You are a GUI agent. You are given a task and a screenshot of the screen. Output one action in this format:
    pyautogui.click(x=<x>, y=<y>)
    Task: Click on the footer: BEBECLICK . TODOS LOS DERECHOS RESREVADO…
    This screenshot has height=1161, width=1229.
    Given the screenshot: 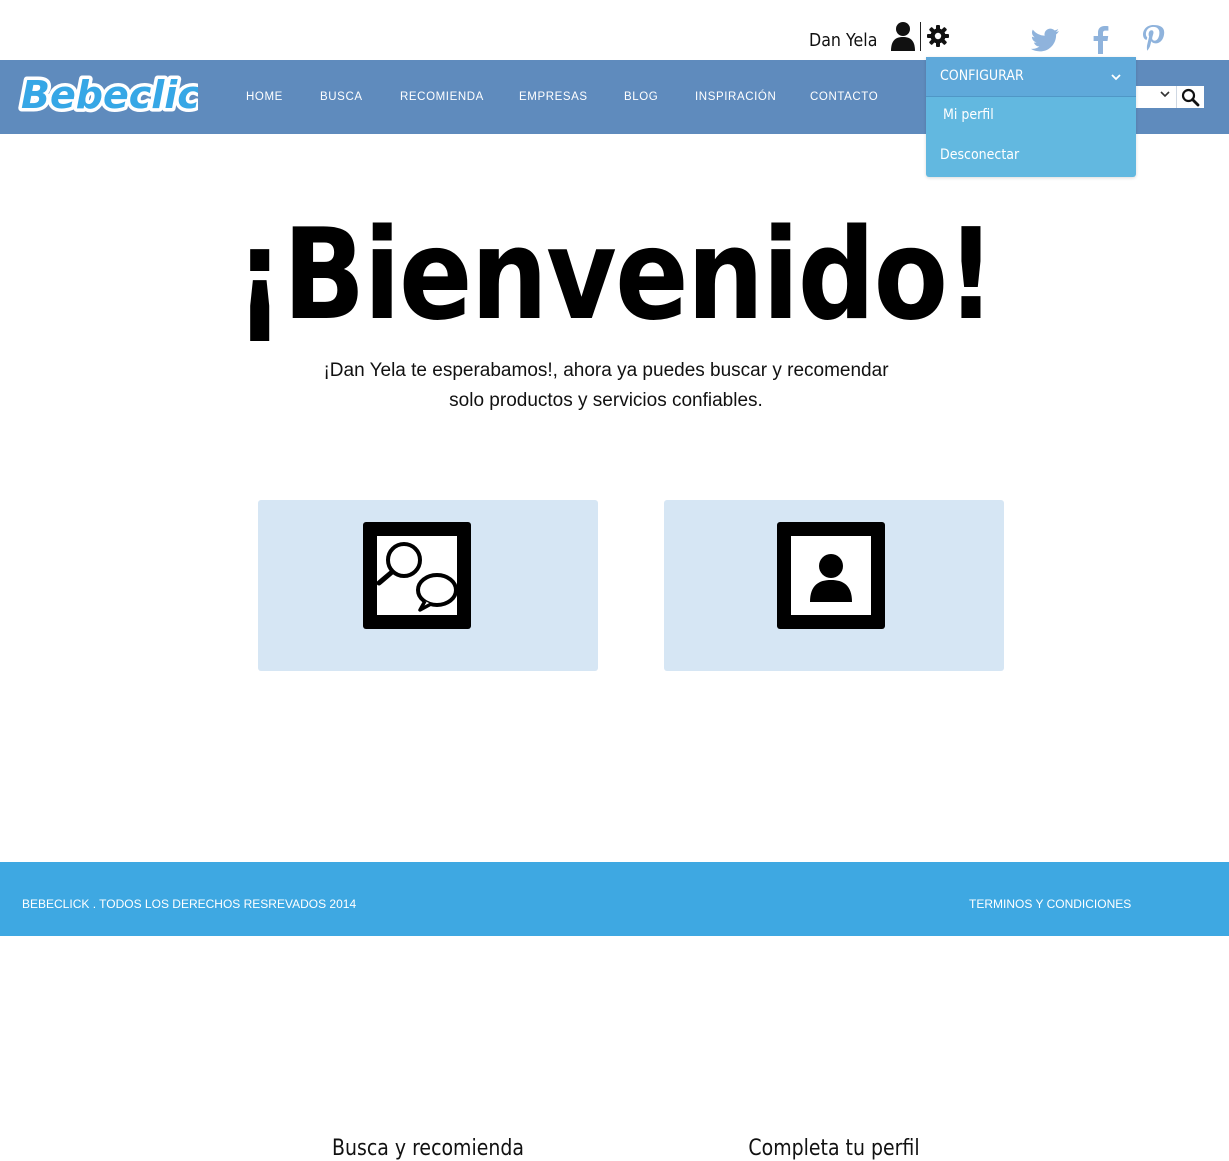 What is the action you would take?
    pyautogui.click(x=614, y=899)
    